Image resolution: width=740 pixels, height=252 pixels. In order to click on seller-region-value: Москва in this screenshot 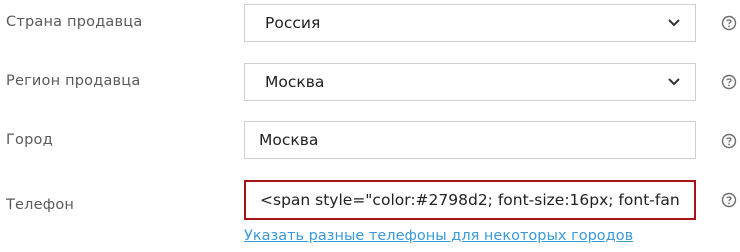, I will do `click(295, 82)`.